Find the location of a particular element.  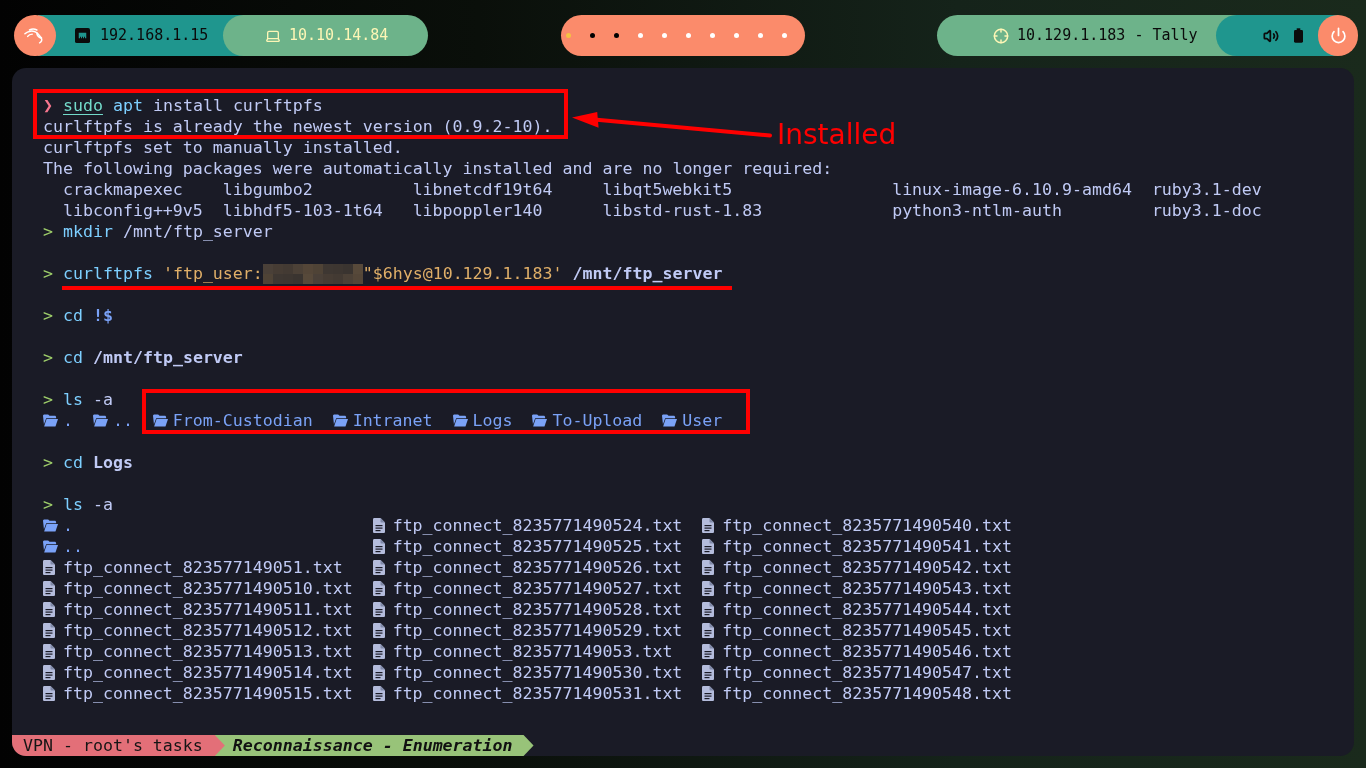

file-name: ftp_connect_823577149051.txt is located at coordinates (202, 567).